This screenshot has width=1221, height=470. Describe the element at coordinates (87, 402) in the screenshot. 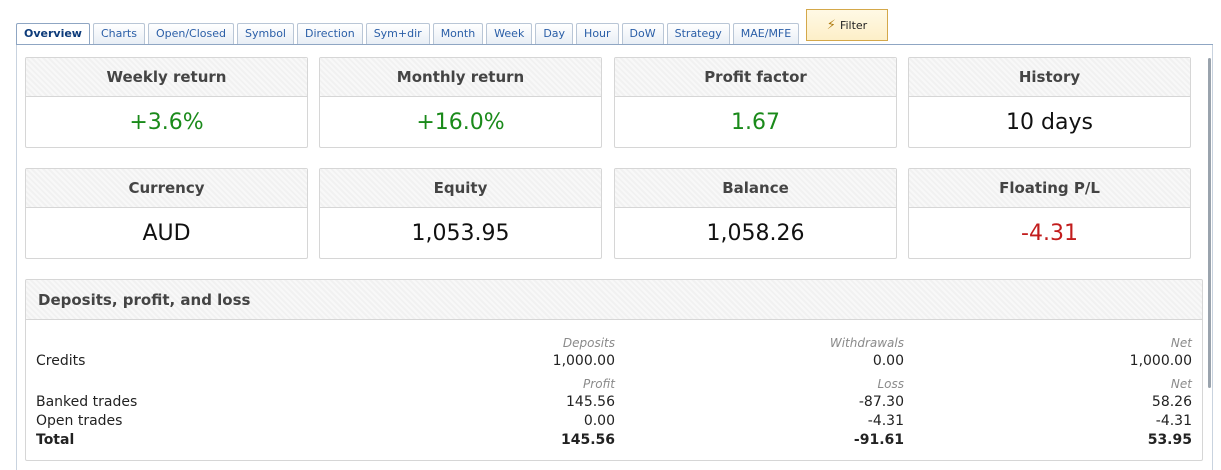

I see `row-label: Banked trades` at that location.